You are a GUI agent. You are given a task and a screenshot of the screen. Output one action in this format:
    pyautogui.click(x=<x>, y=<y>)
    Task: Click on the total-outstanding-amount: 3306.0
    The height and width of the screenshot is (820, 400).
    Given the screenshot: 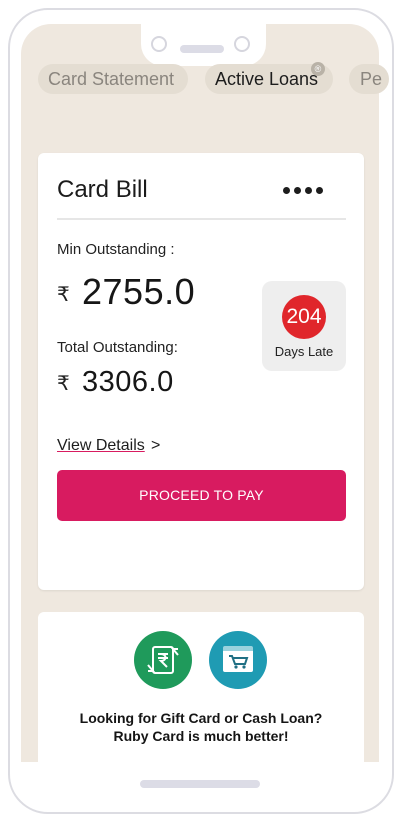 What is the action you would take?
    pyautogui.click(x=128, y=382)
    